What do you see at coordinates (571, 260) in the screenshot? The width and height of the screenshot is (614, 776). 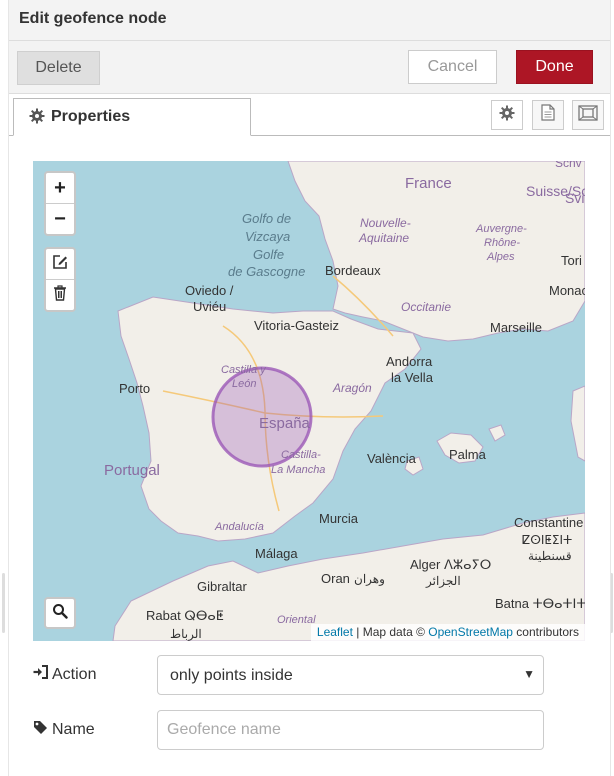 I see `map-label: Tori` at bounding box center [571, 260].